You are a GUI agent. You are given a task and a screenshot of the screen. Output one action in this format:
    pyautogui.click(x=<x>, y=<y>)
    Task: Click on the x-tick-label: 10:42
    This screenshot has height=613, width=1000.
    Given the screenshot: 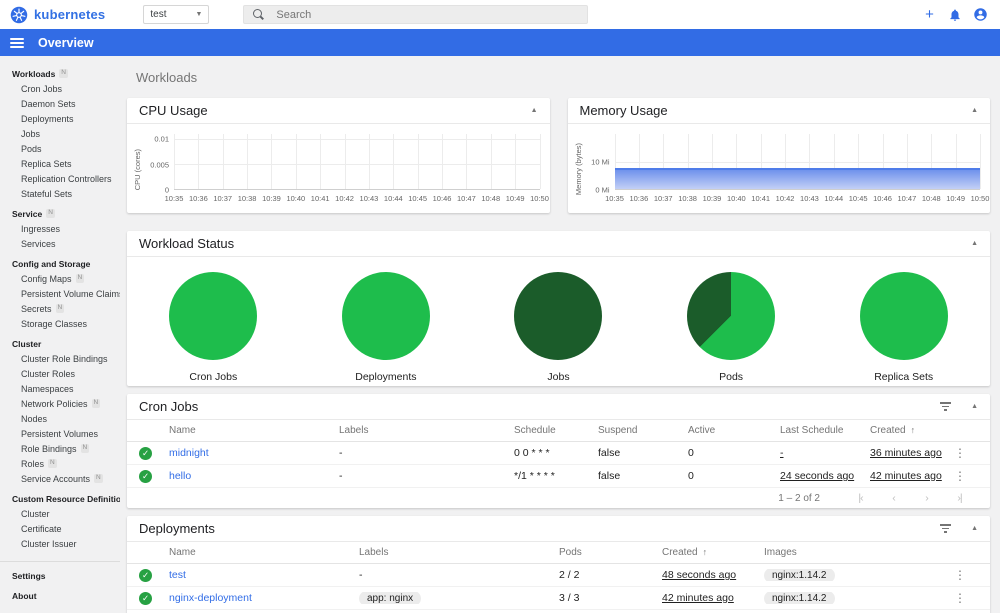 What is the action you would take?
    pyautogui.click(x=344, y=198)
    